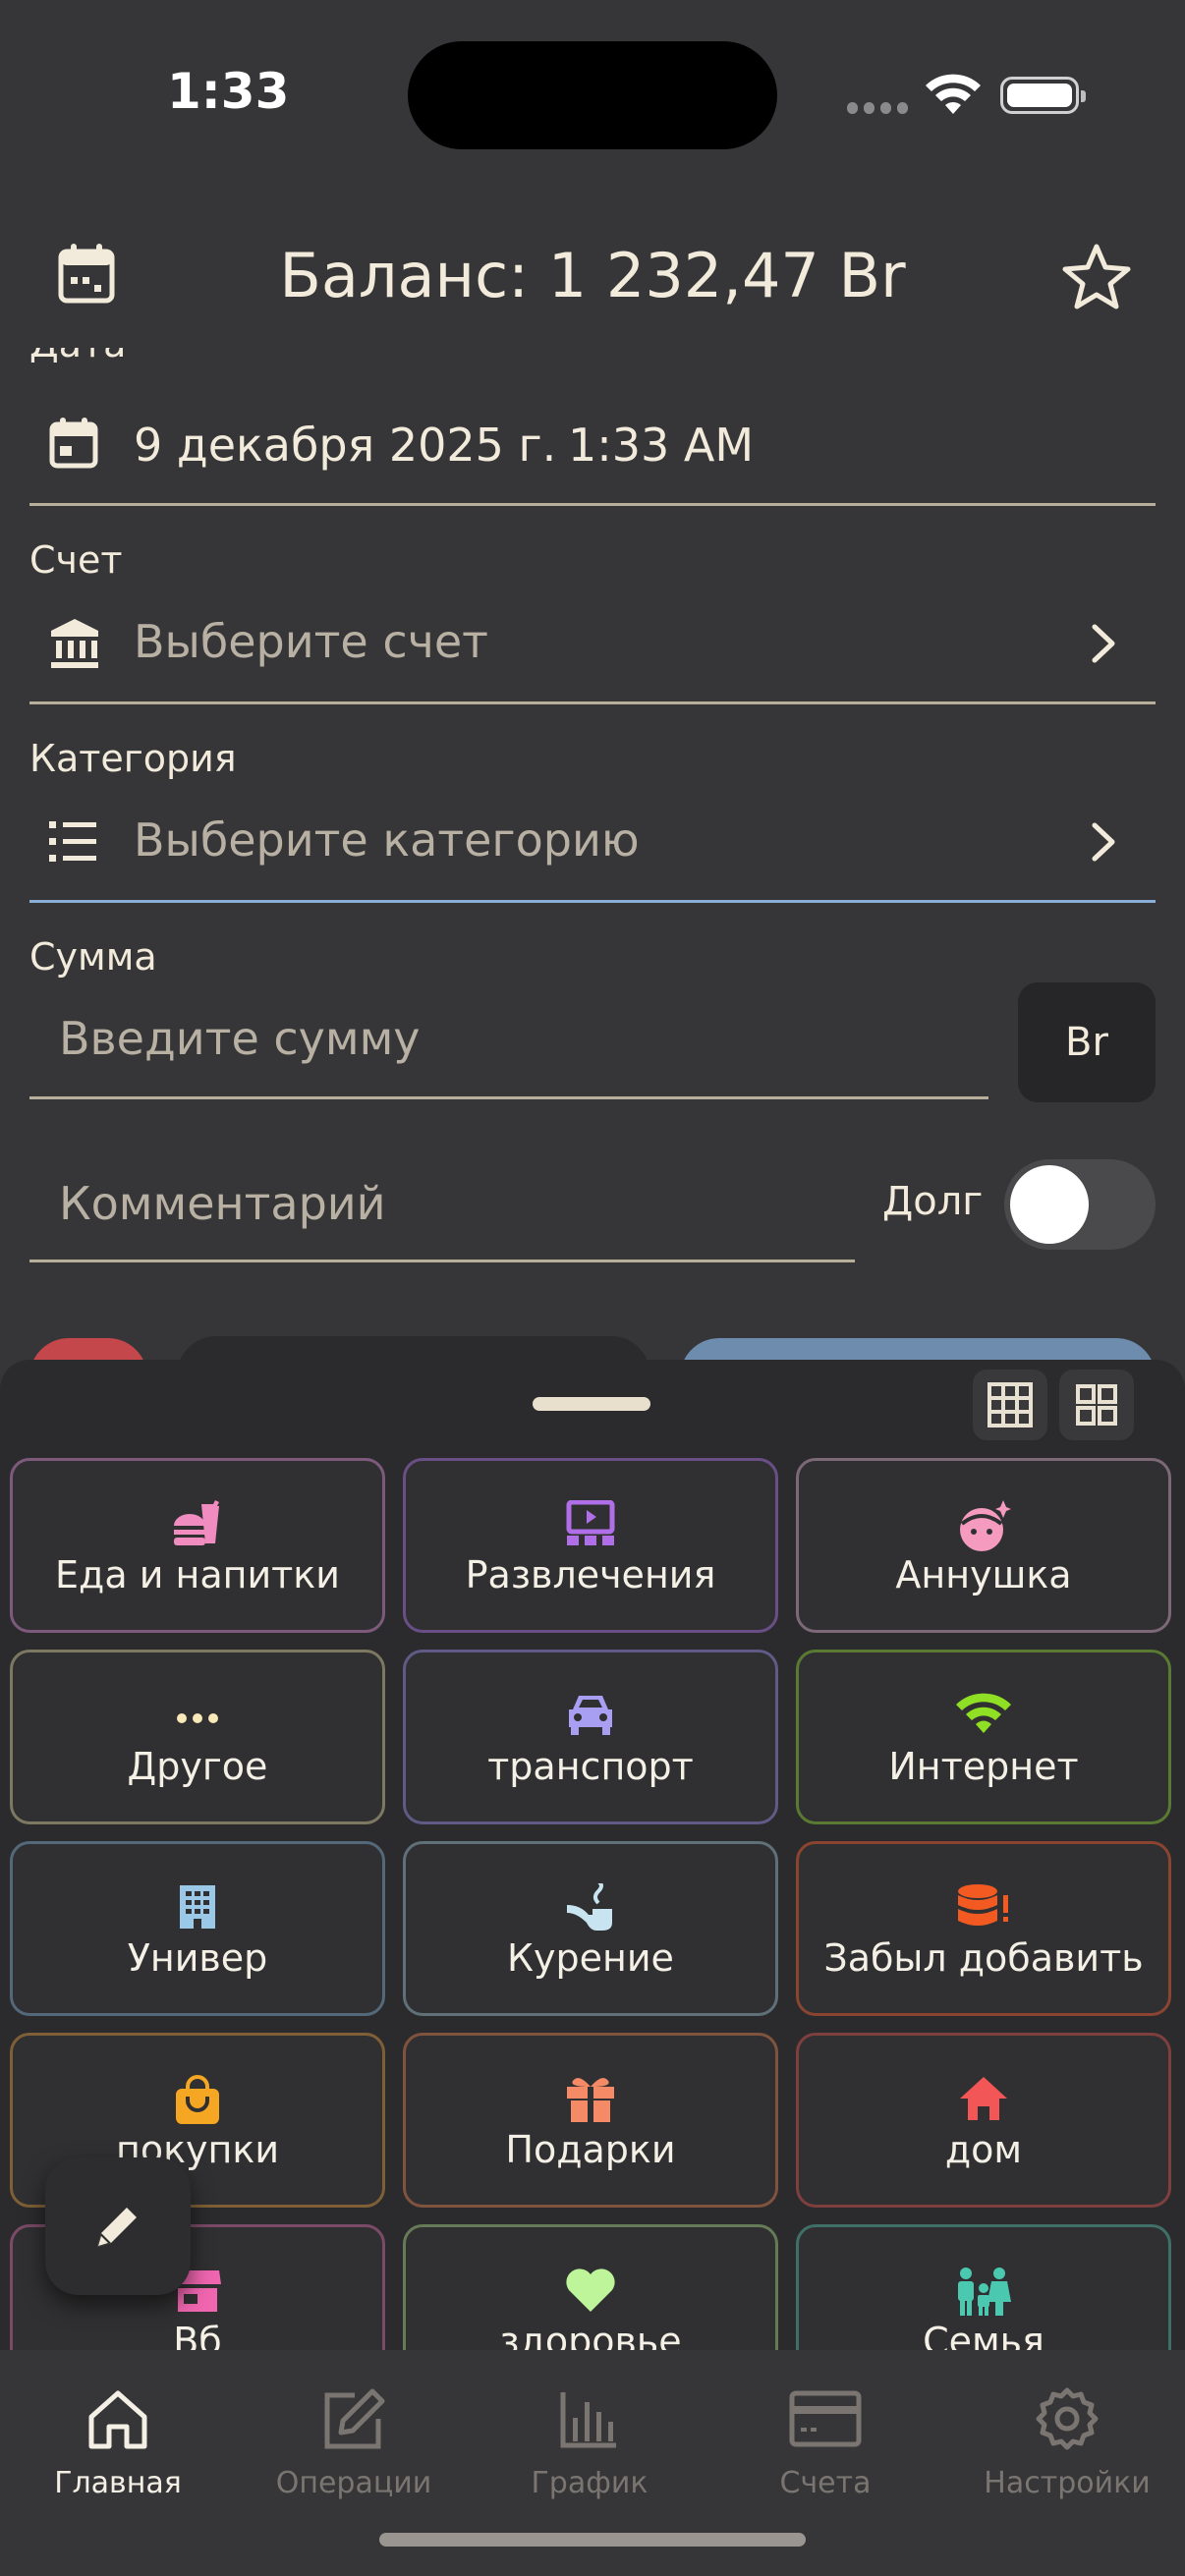  Describe the element at coordinates (240, 1038) in the screenshot. I see `amount-input: Введите сумму` at that location.